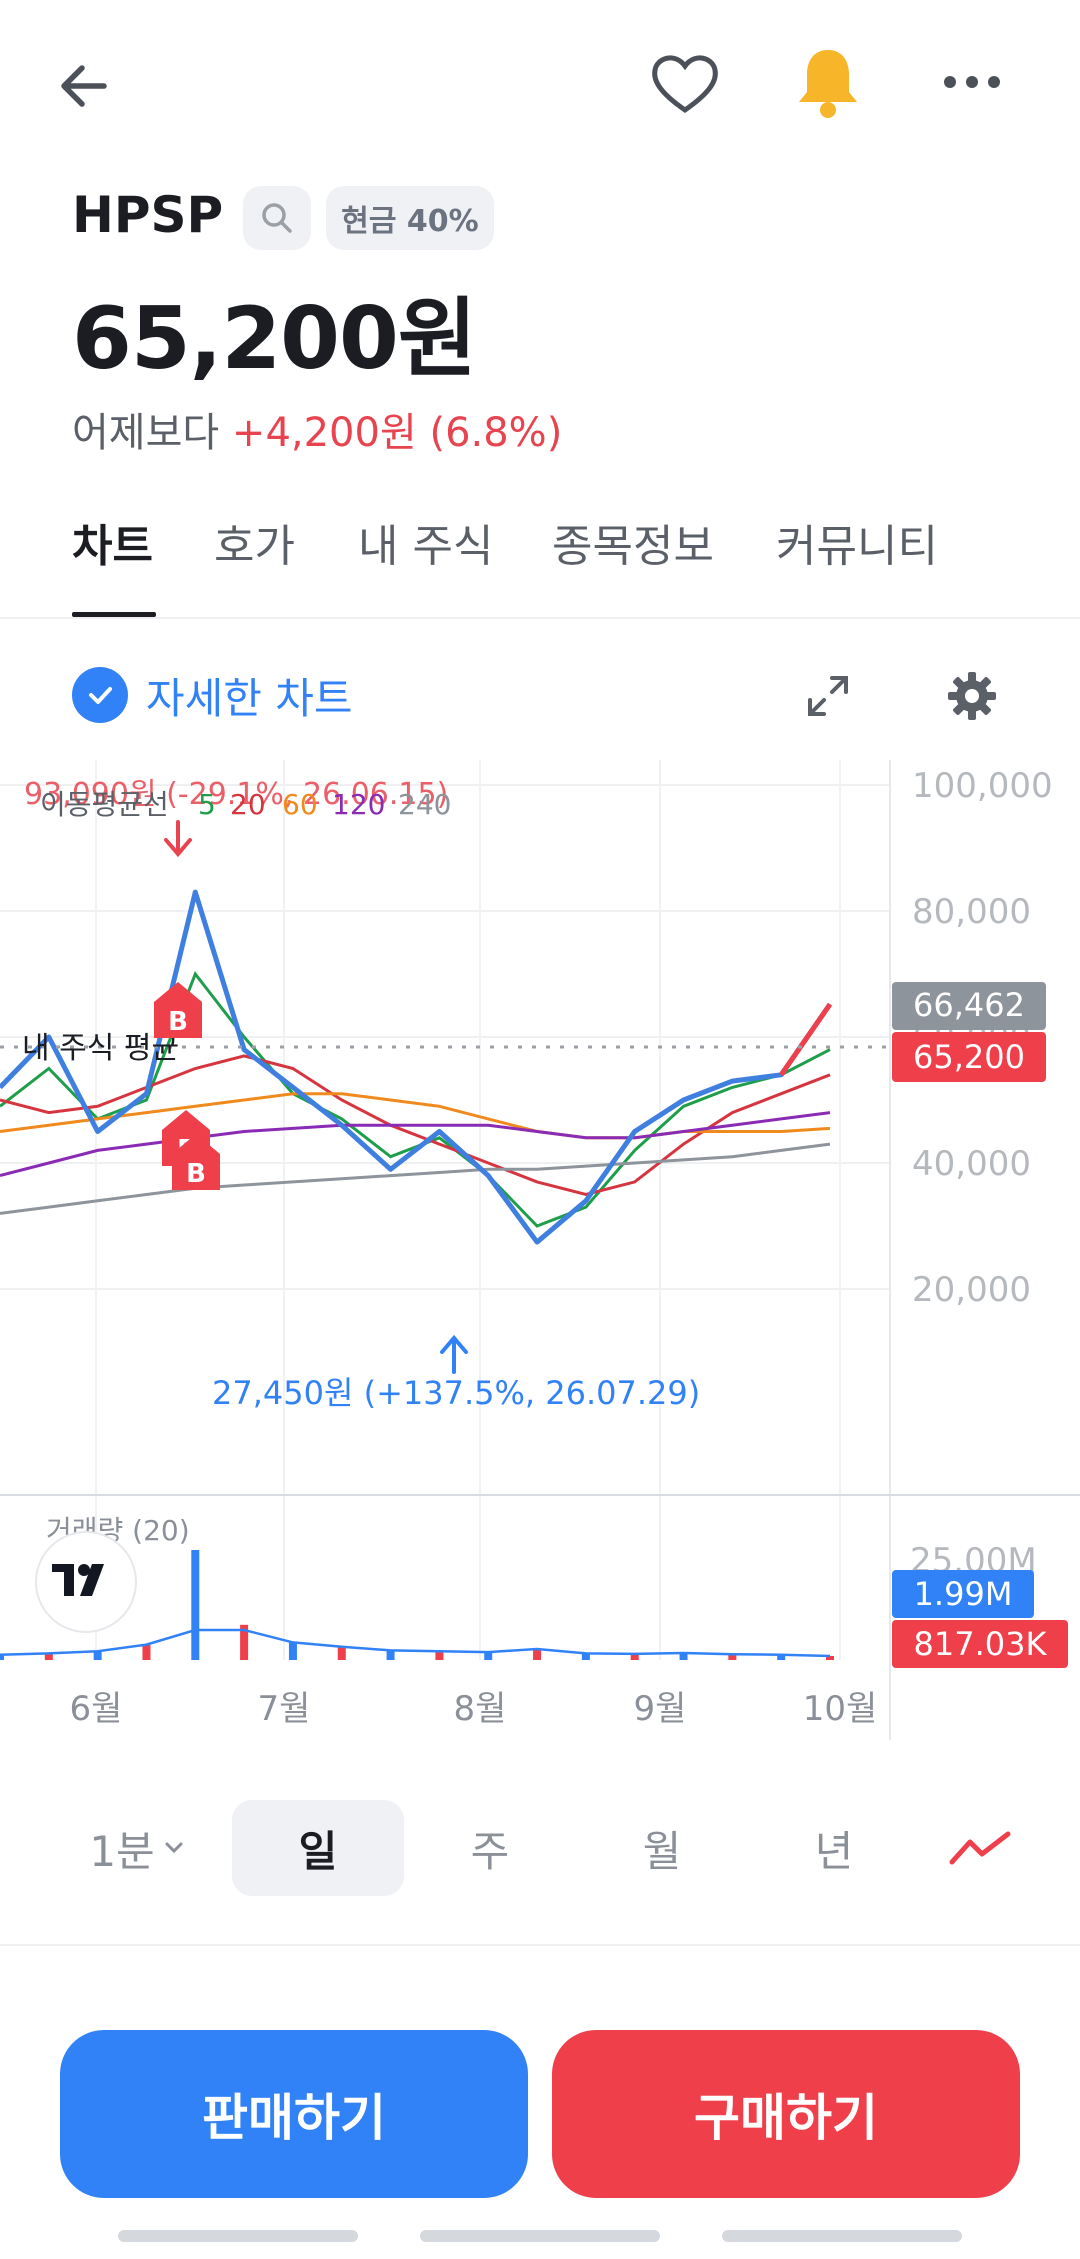  I want to click on volume-current-badge-text: 817.03K, so click(981, 1644).